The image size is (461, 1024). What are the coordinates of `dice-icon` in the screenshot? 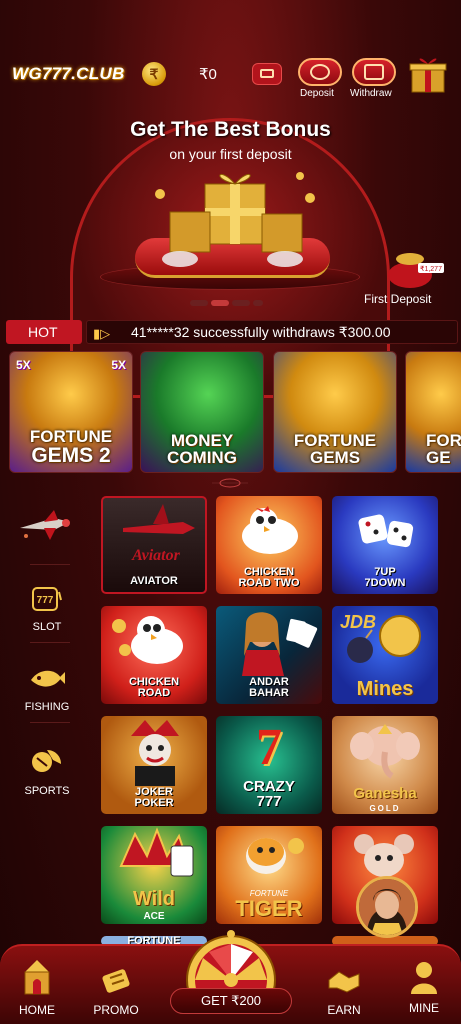 It's located at (386, 531).